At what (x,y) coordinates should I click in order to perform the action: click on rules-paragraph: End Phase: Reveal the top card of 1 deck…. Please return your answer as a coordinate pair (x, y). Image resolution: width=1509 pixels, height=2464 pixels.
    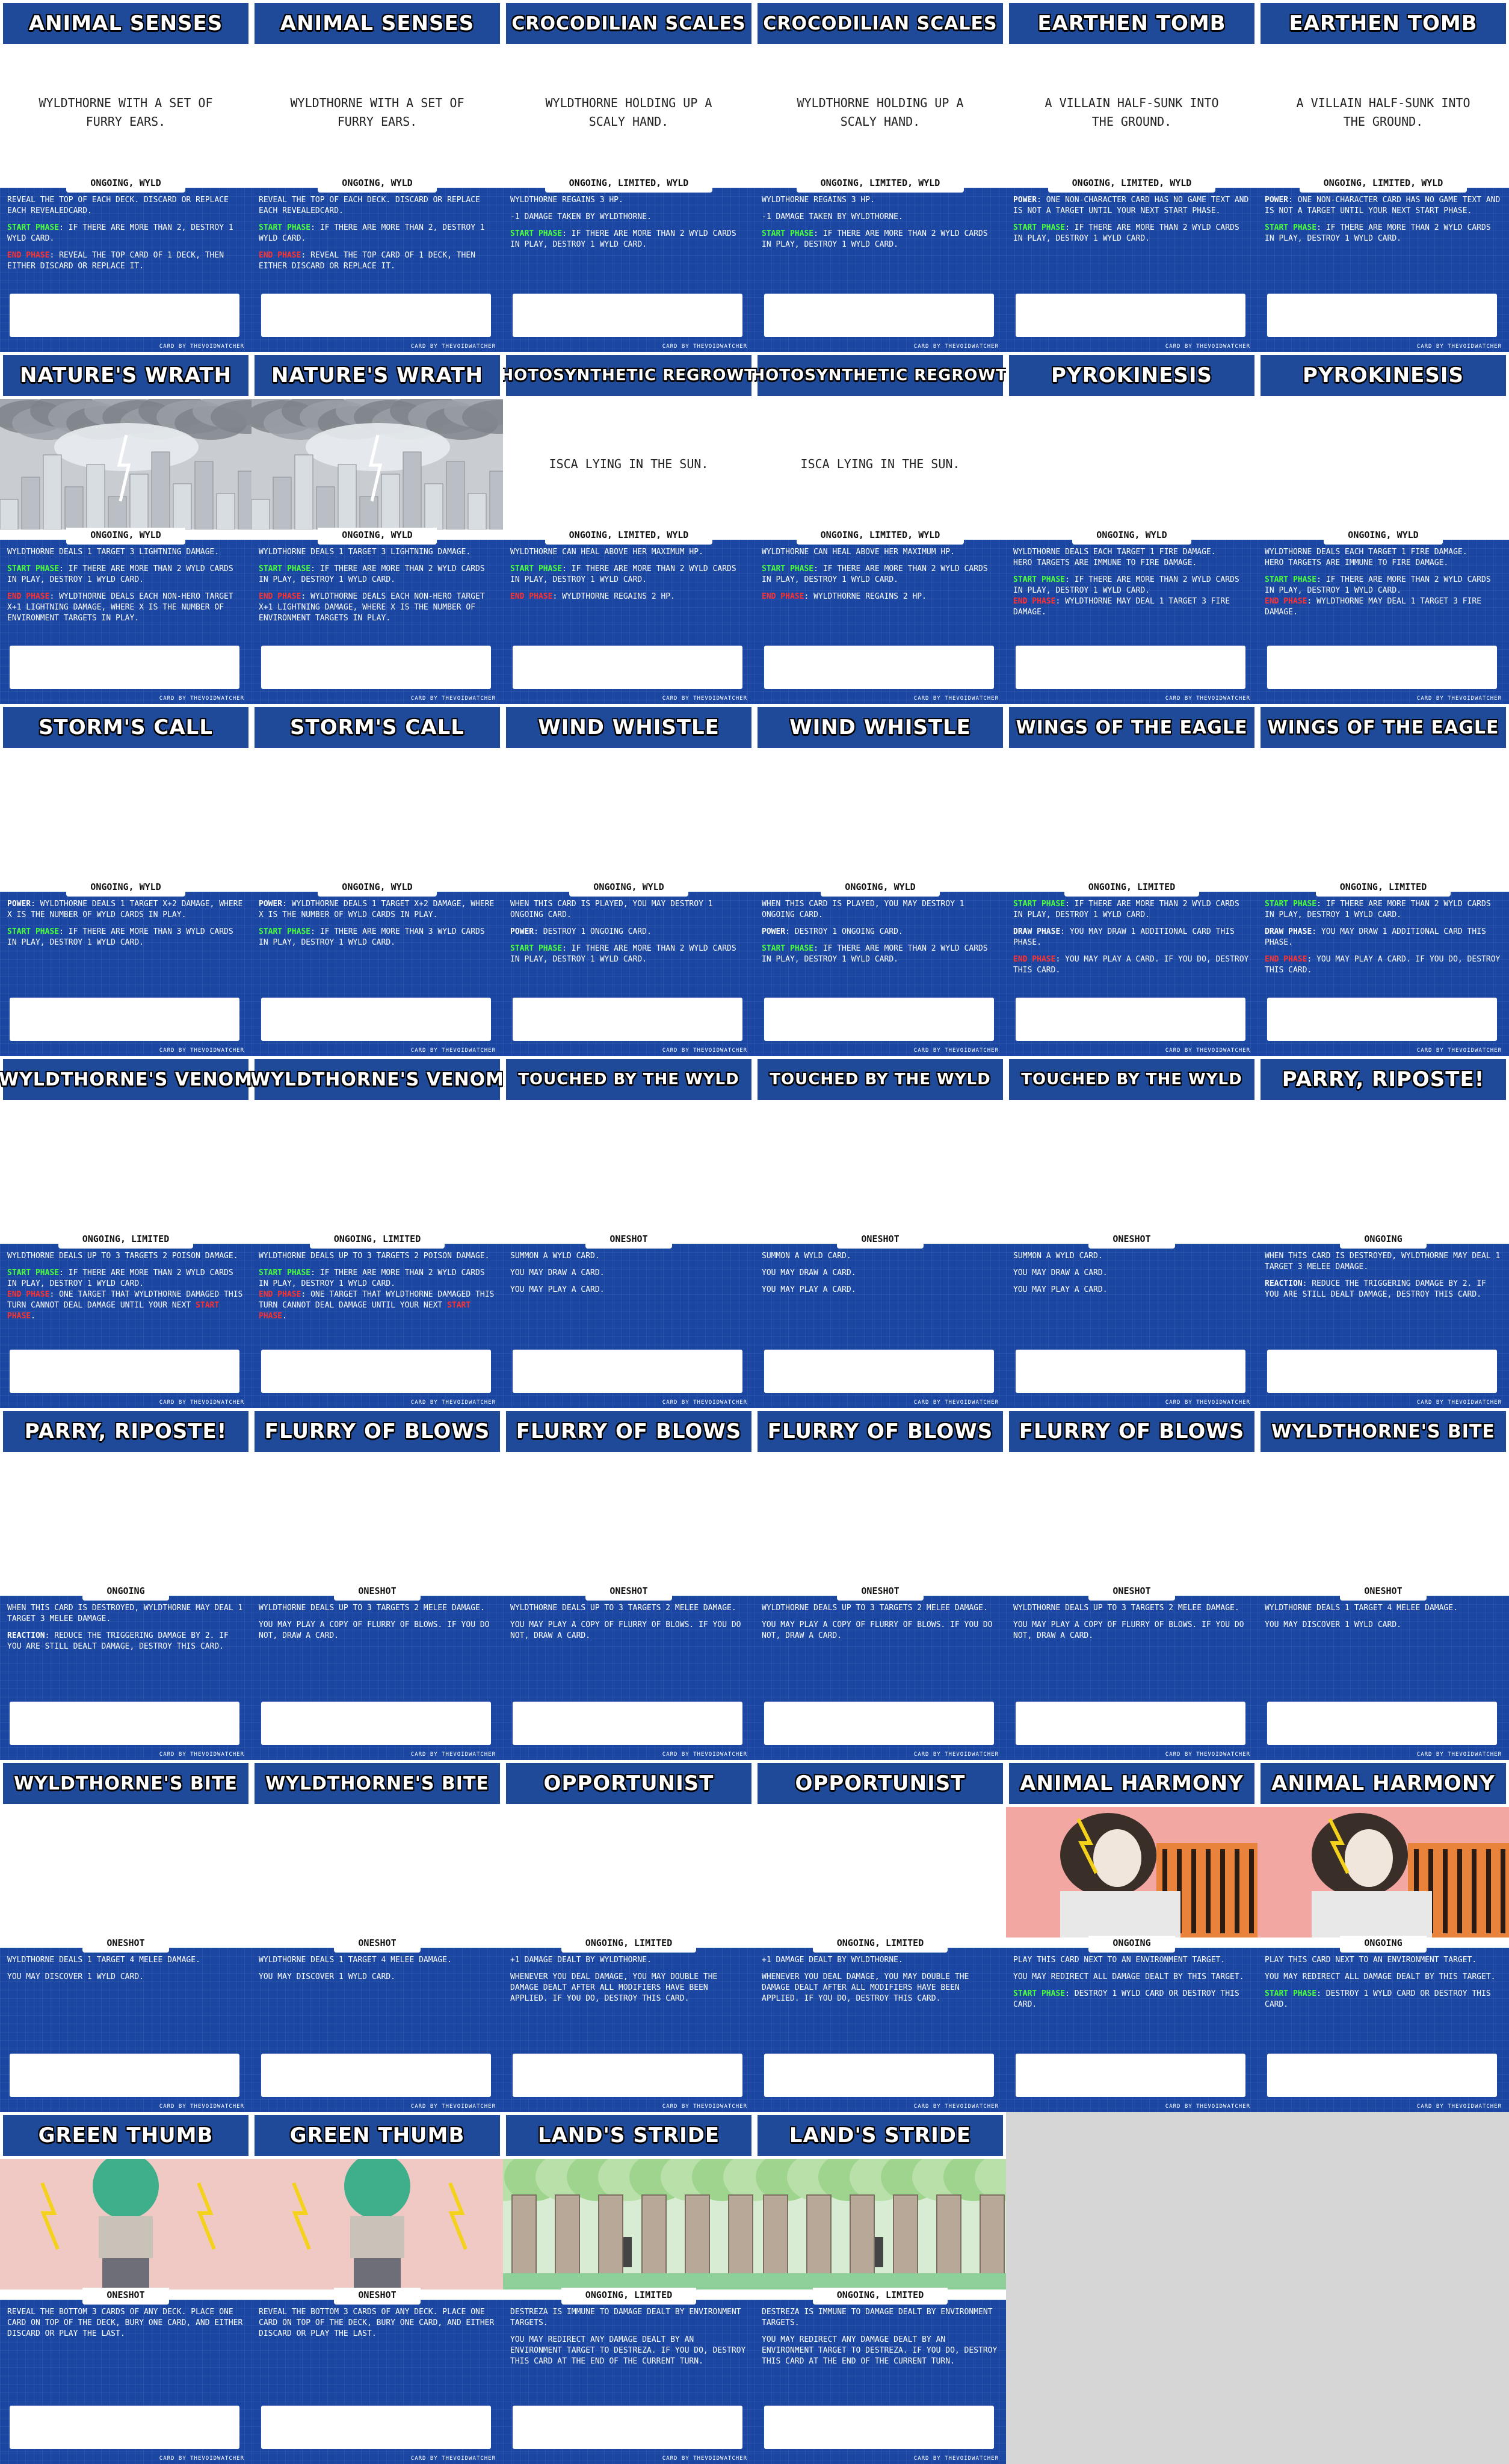
    Looking at the image, I should click on (377, 261).